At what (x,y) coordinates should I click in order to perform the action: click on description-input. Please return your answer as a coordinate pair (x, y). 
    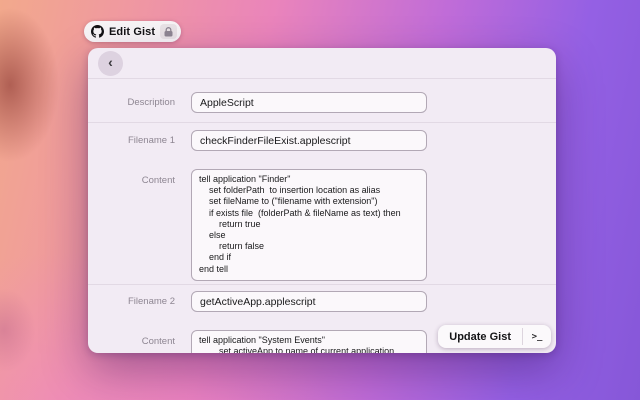
    Looking at the image, I should click on (309, 102).